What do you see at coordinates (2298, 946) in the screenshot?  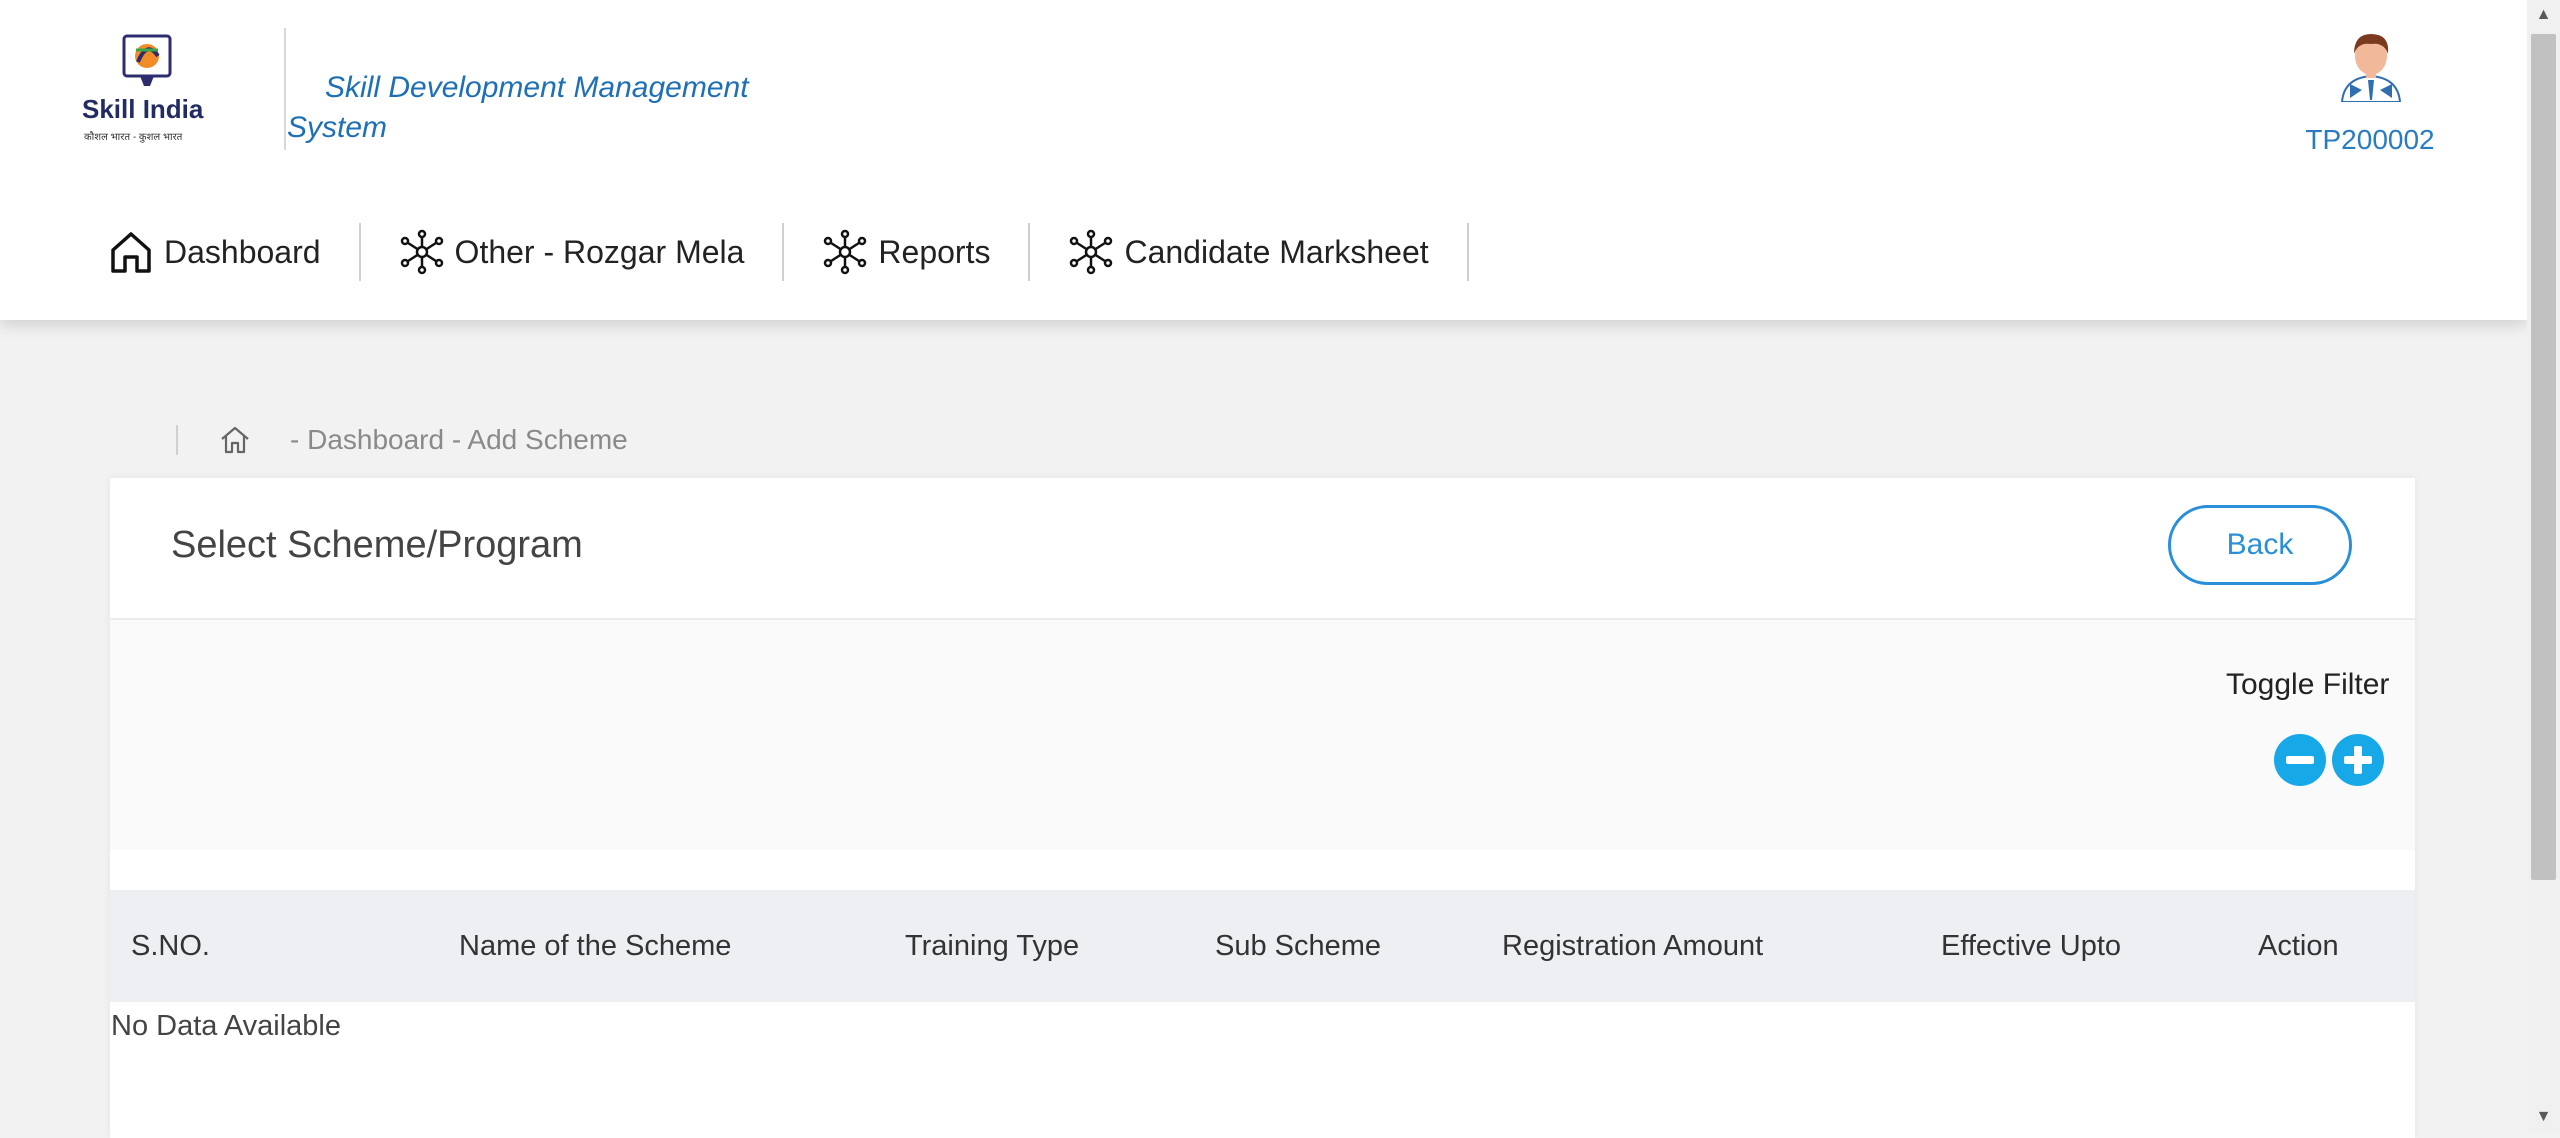 I see `column-header-action: Action` at bounding box center [2298, 946].